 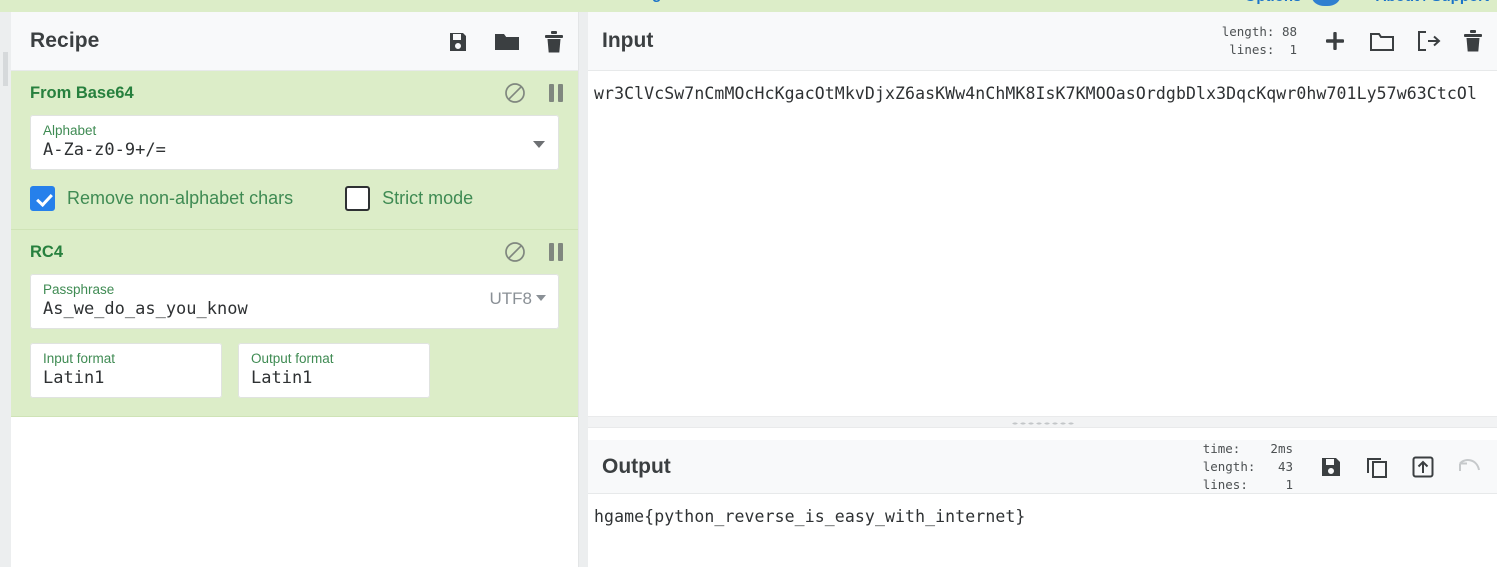 I want to click on passphrase-value: As_we_do_as_you_know, so click(x=145, y=309).